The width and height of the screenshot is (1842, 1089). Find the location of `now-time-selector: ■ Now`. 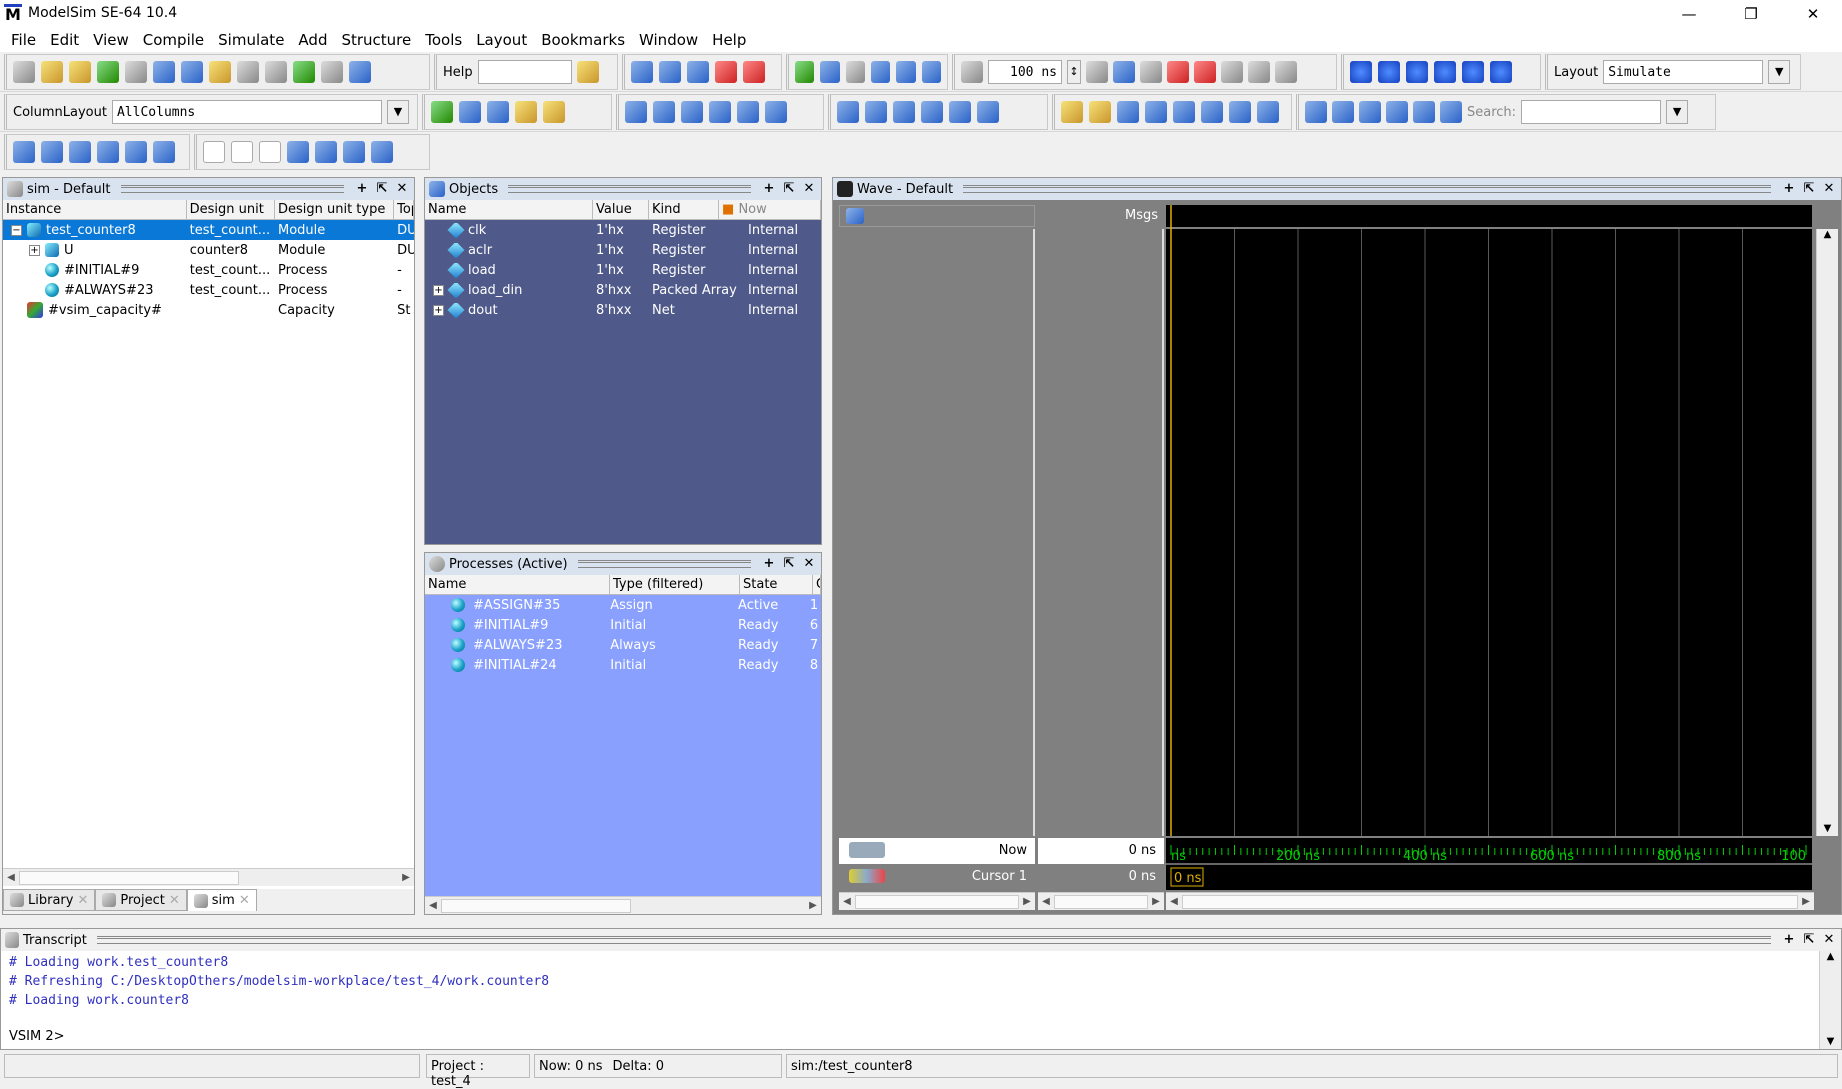

now-time-selector: ■ Now is located at coordinates (770, 209).